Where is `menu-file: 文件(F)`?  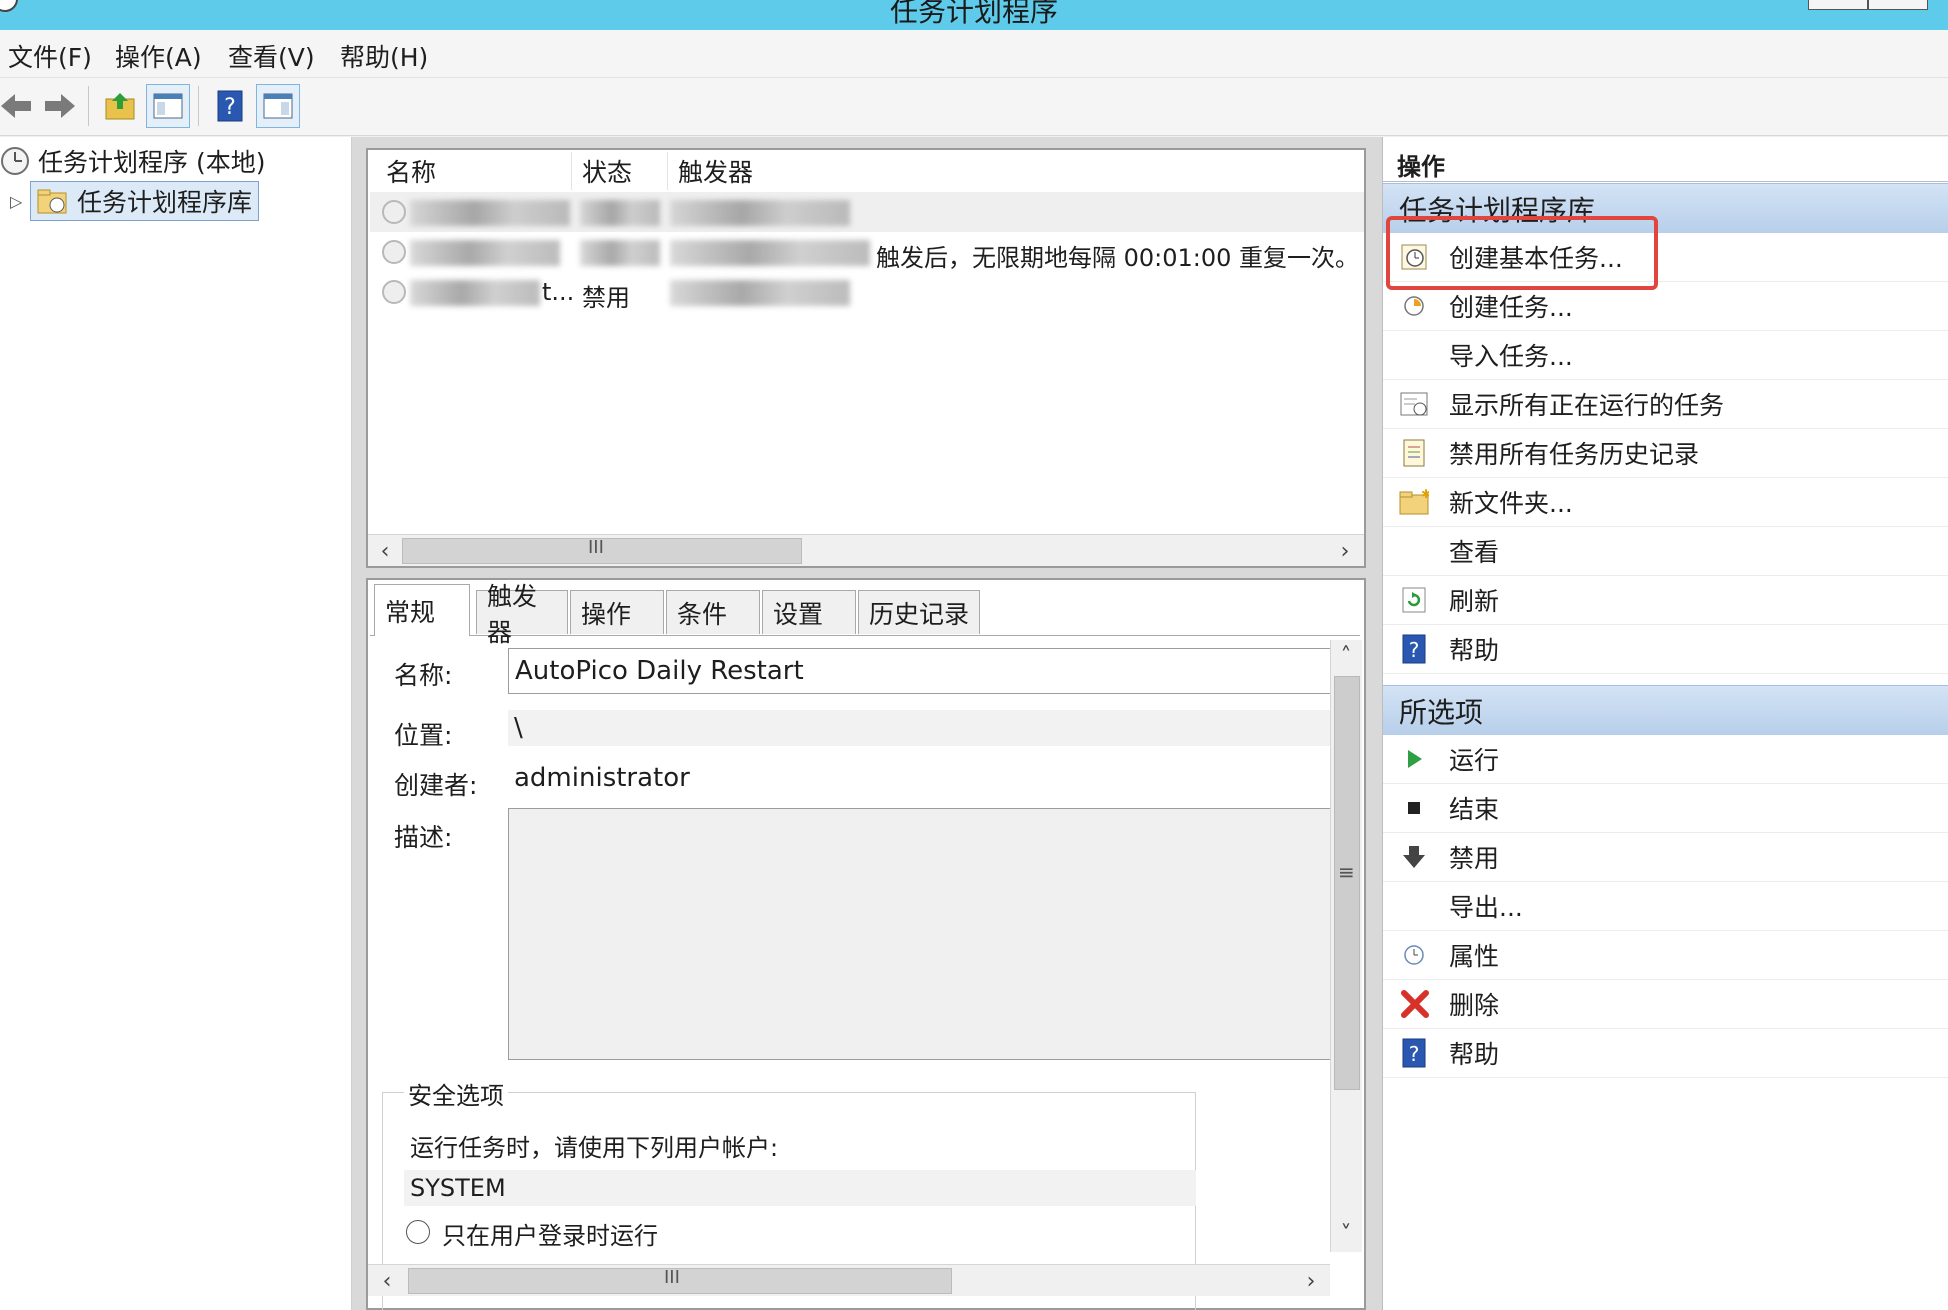
menu-file: 文件(F) is located at coordinates (50, 56).